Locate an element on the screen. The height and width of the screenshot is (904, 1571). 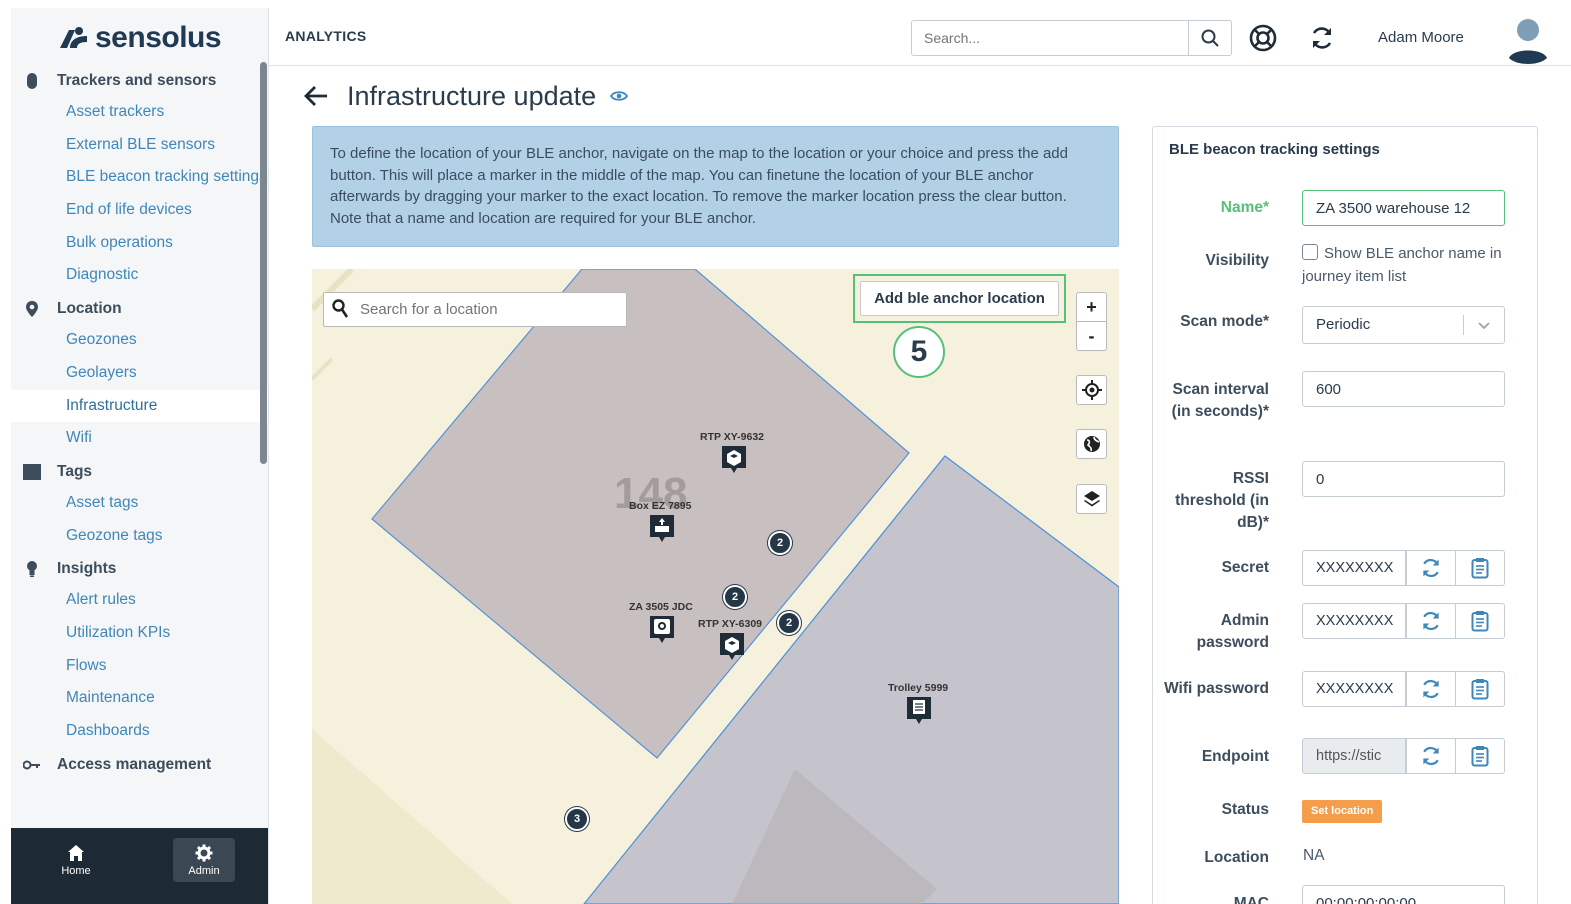
gear-icon is located at coordinates (204, 852).